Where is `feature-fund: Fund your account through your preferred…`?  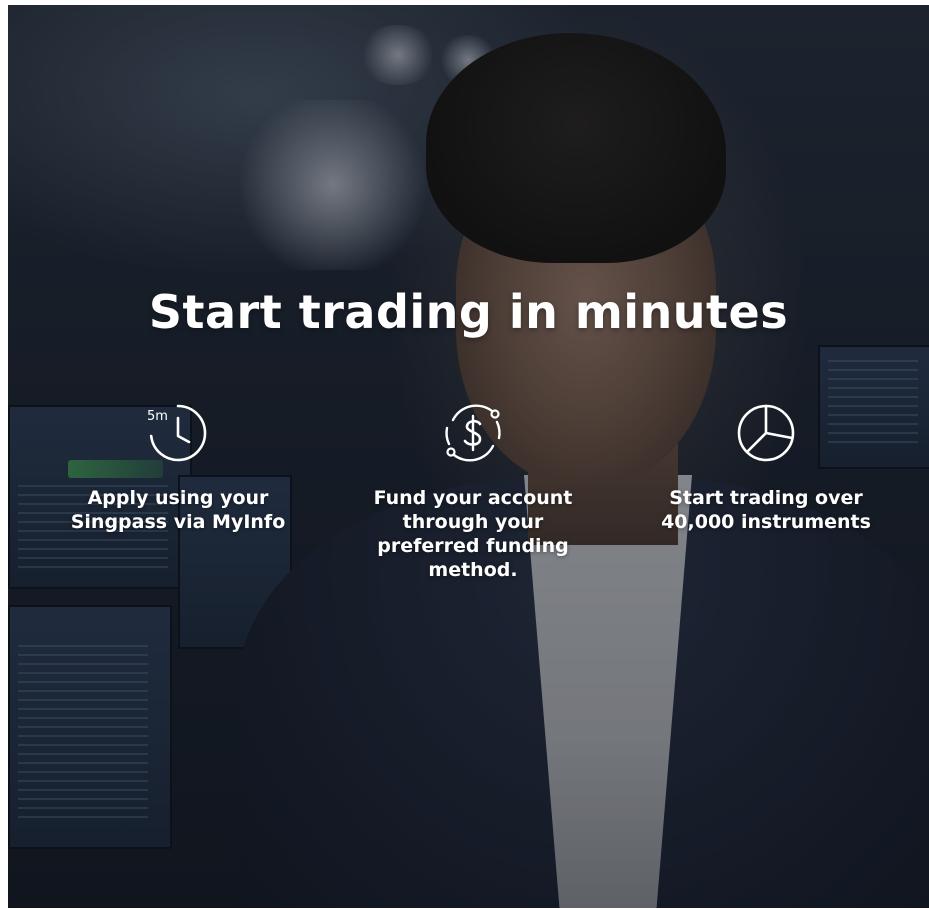
feature-fund: Fund your account through your preferred… is located at coordinates (473, 490).